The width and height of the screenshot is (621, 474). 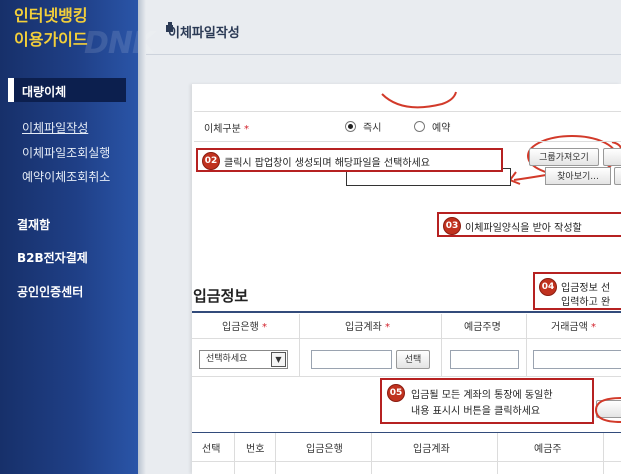 What do you see at coordinates (406, 312) in the screenshot?
I see `deposit-table-top-border` at bounding box center [406, 312].